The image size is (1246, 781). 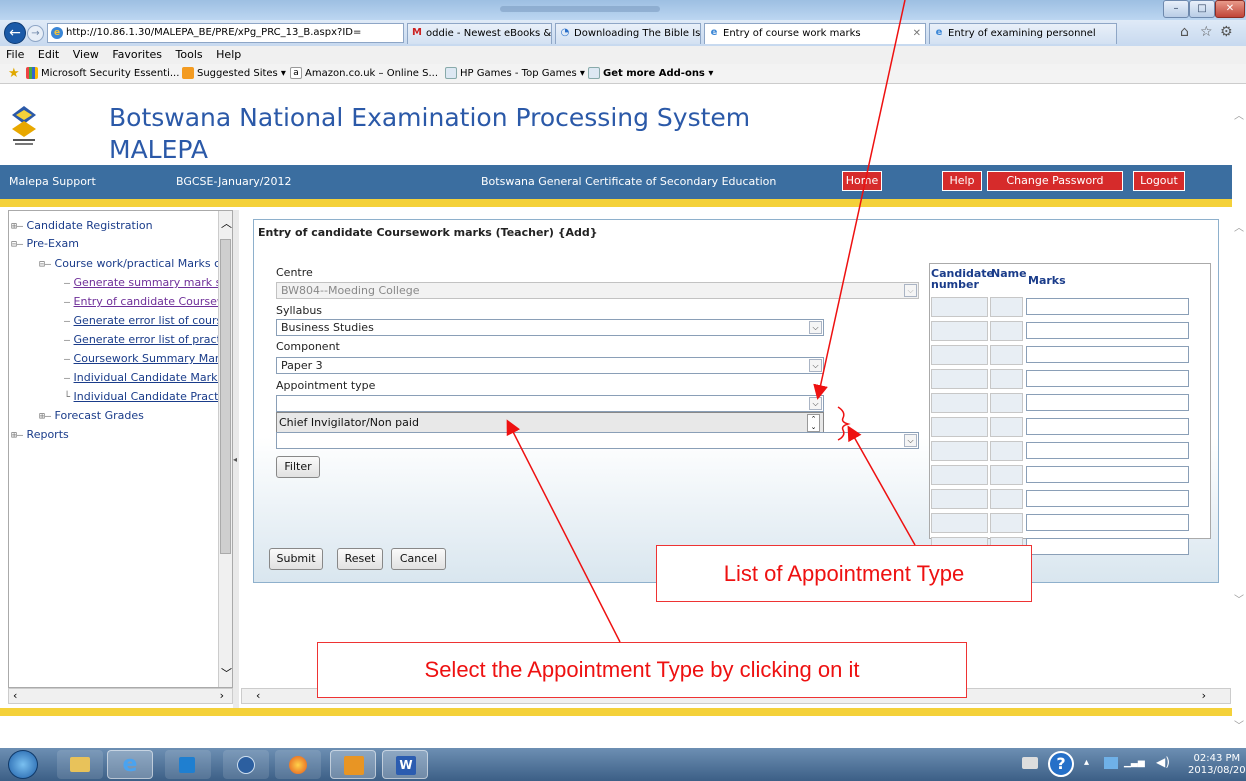 What do you see at coordinates (298, 764) in the screenshot?
I see `firefox-icon` at bounding box center [298, 764].